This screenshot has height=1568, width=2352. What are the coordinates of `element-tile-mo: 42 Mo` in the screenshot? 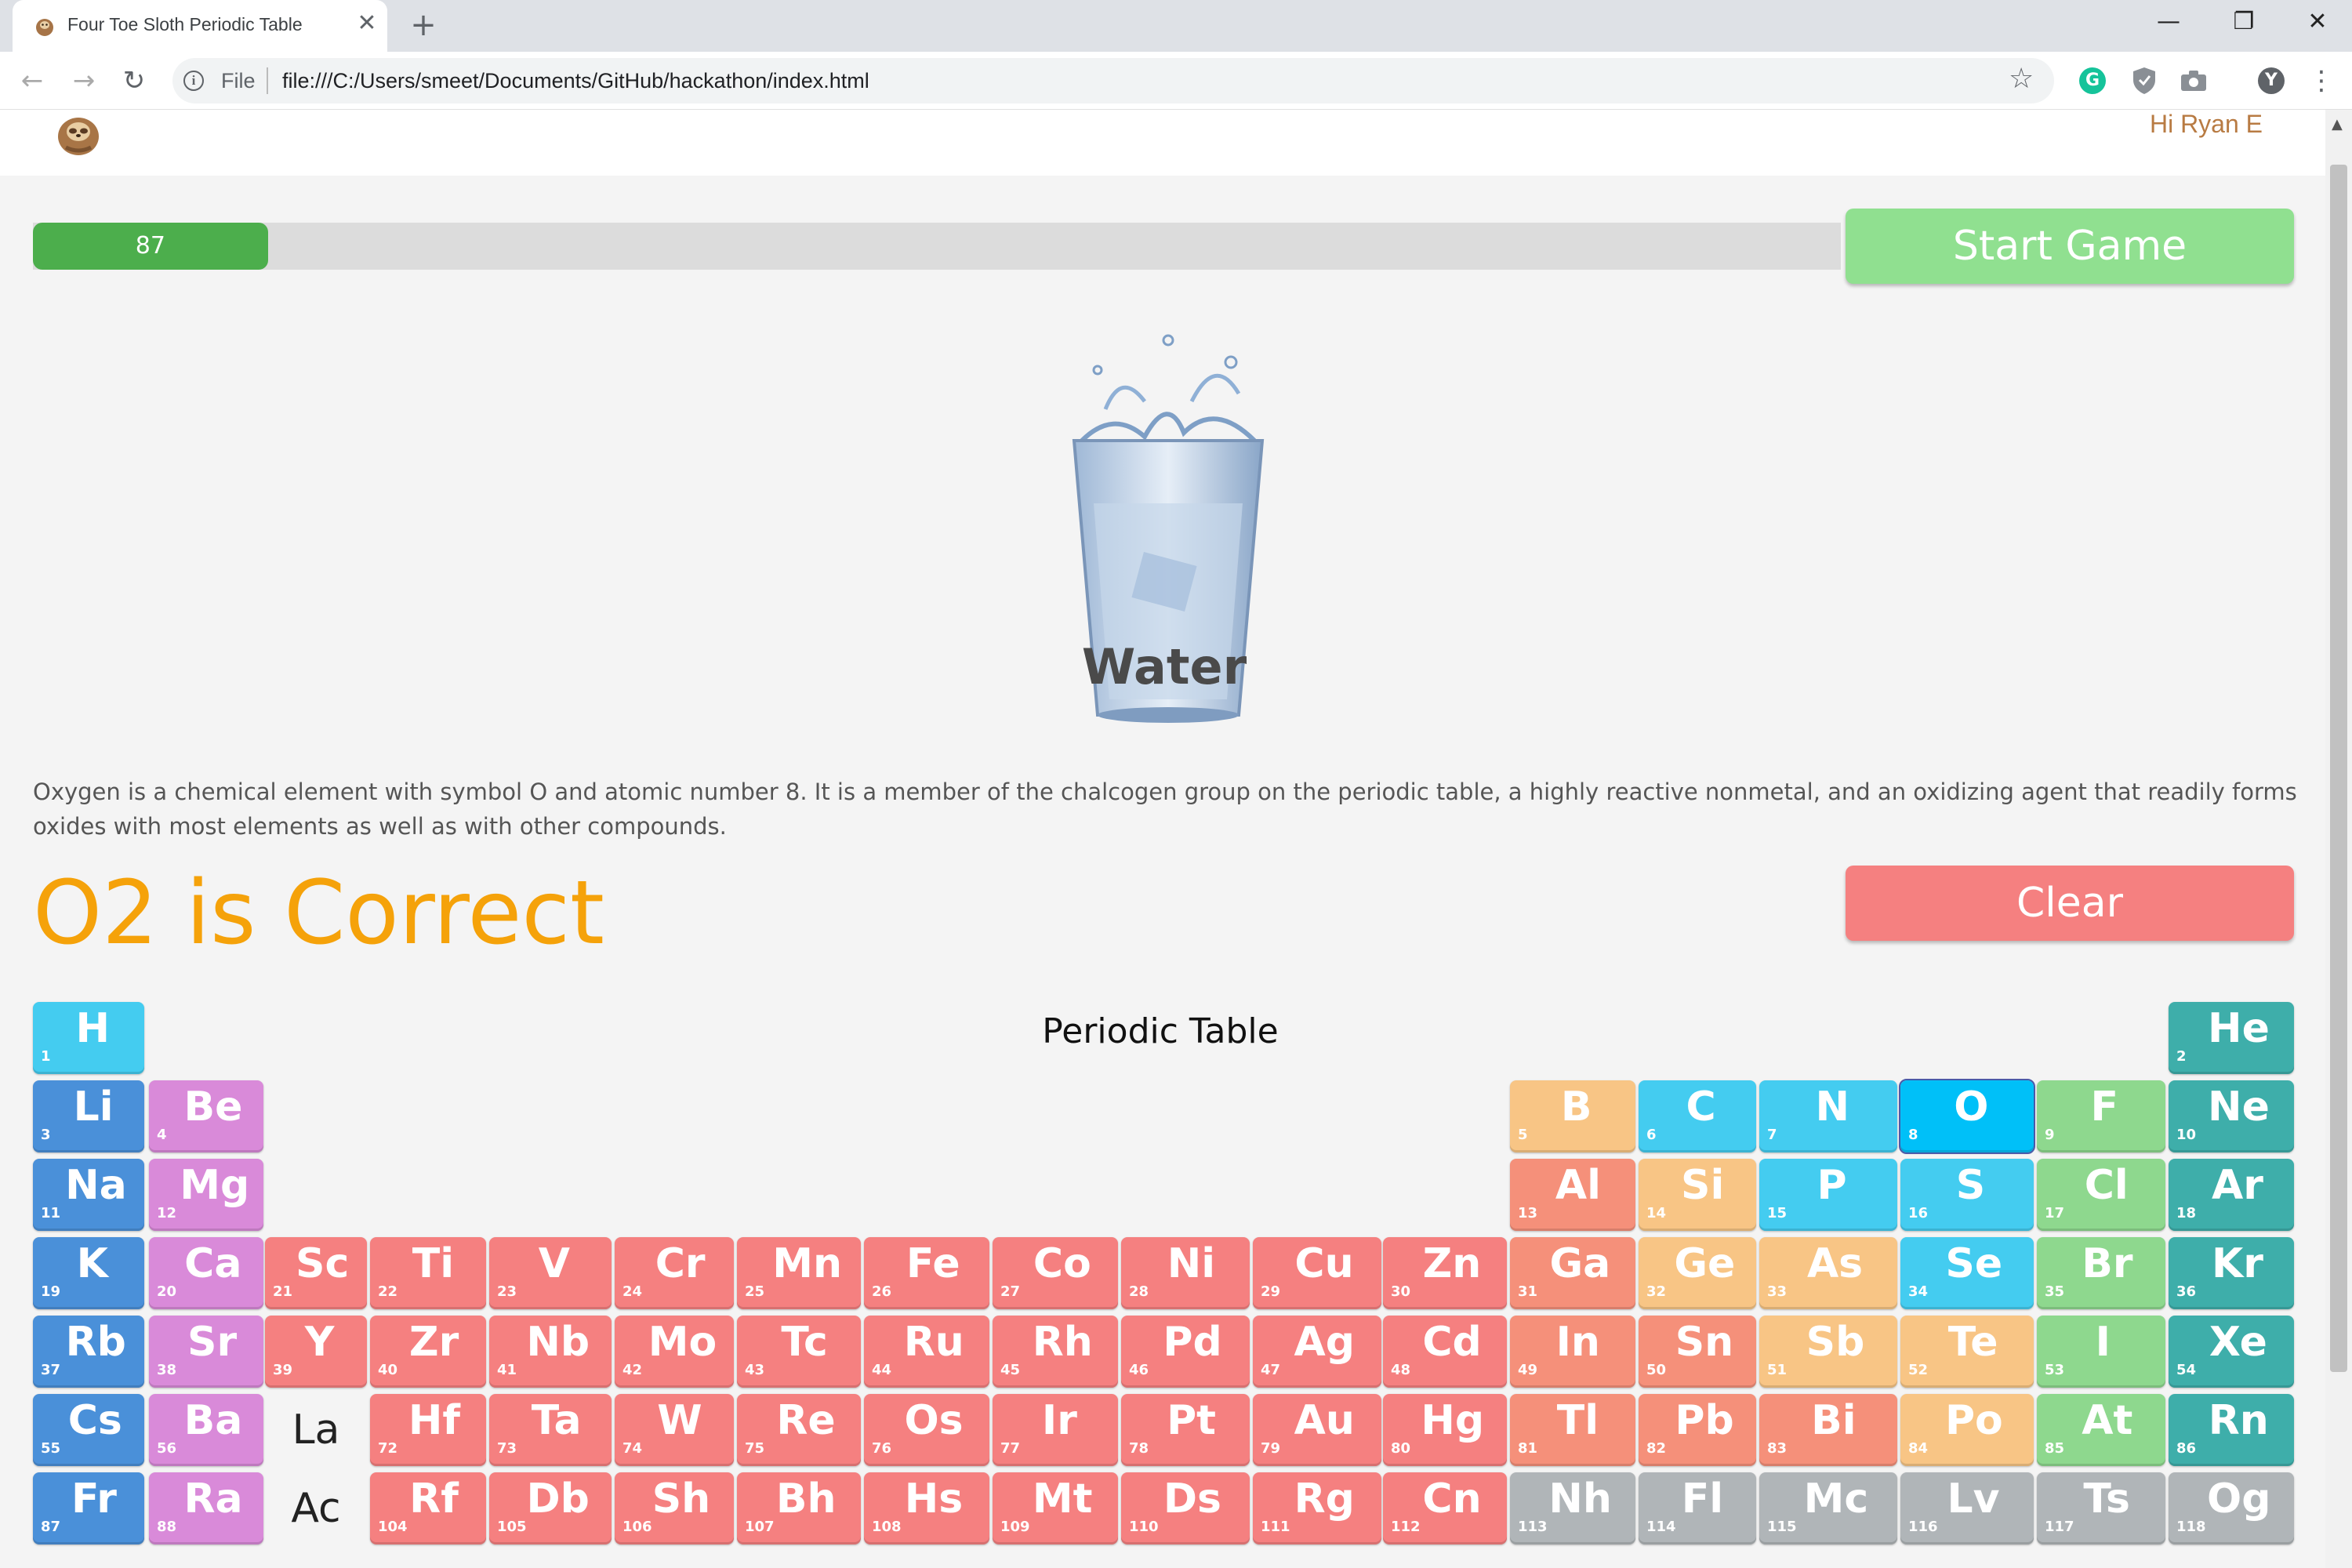 It's located at (674, 1352).